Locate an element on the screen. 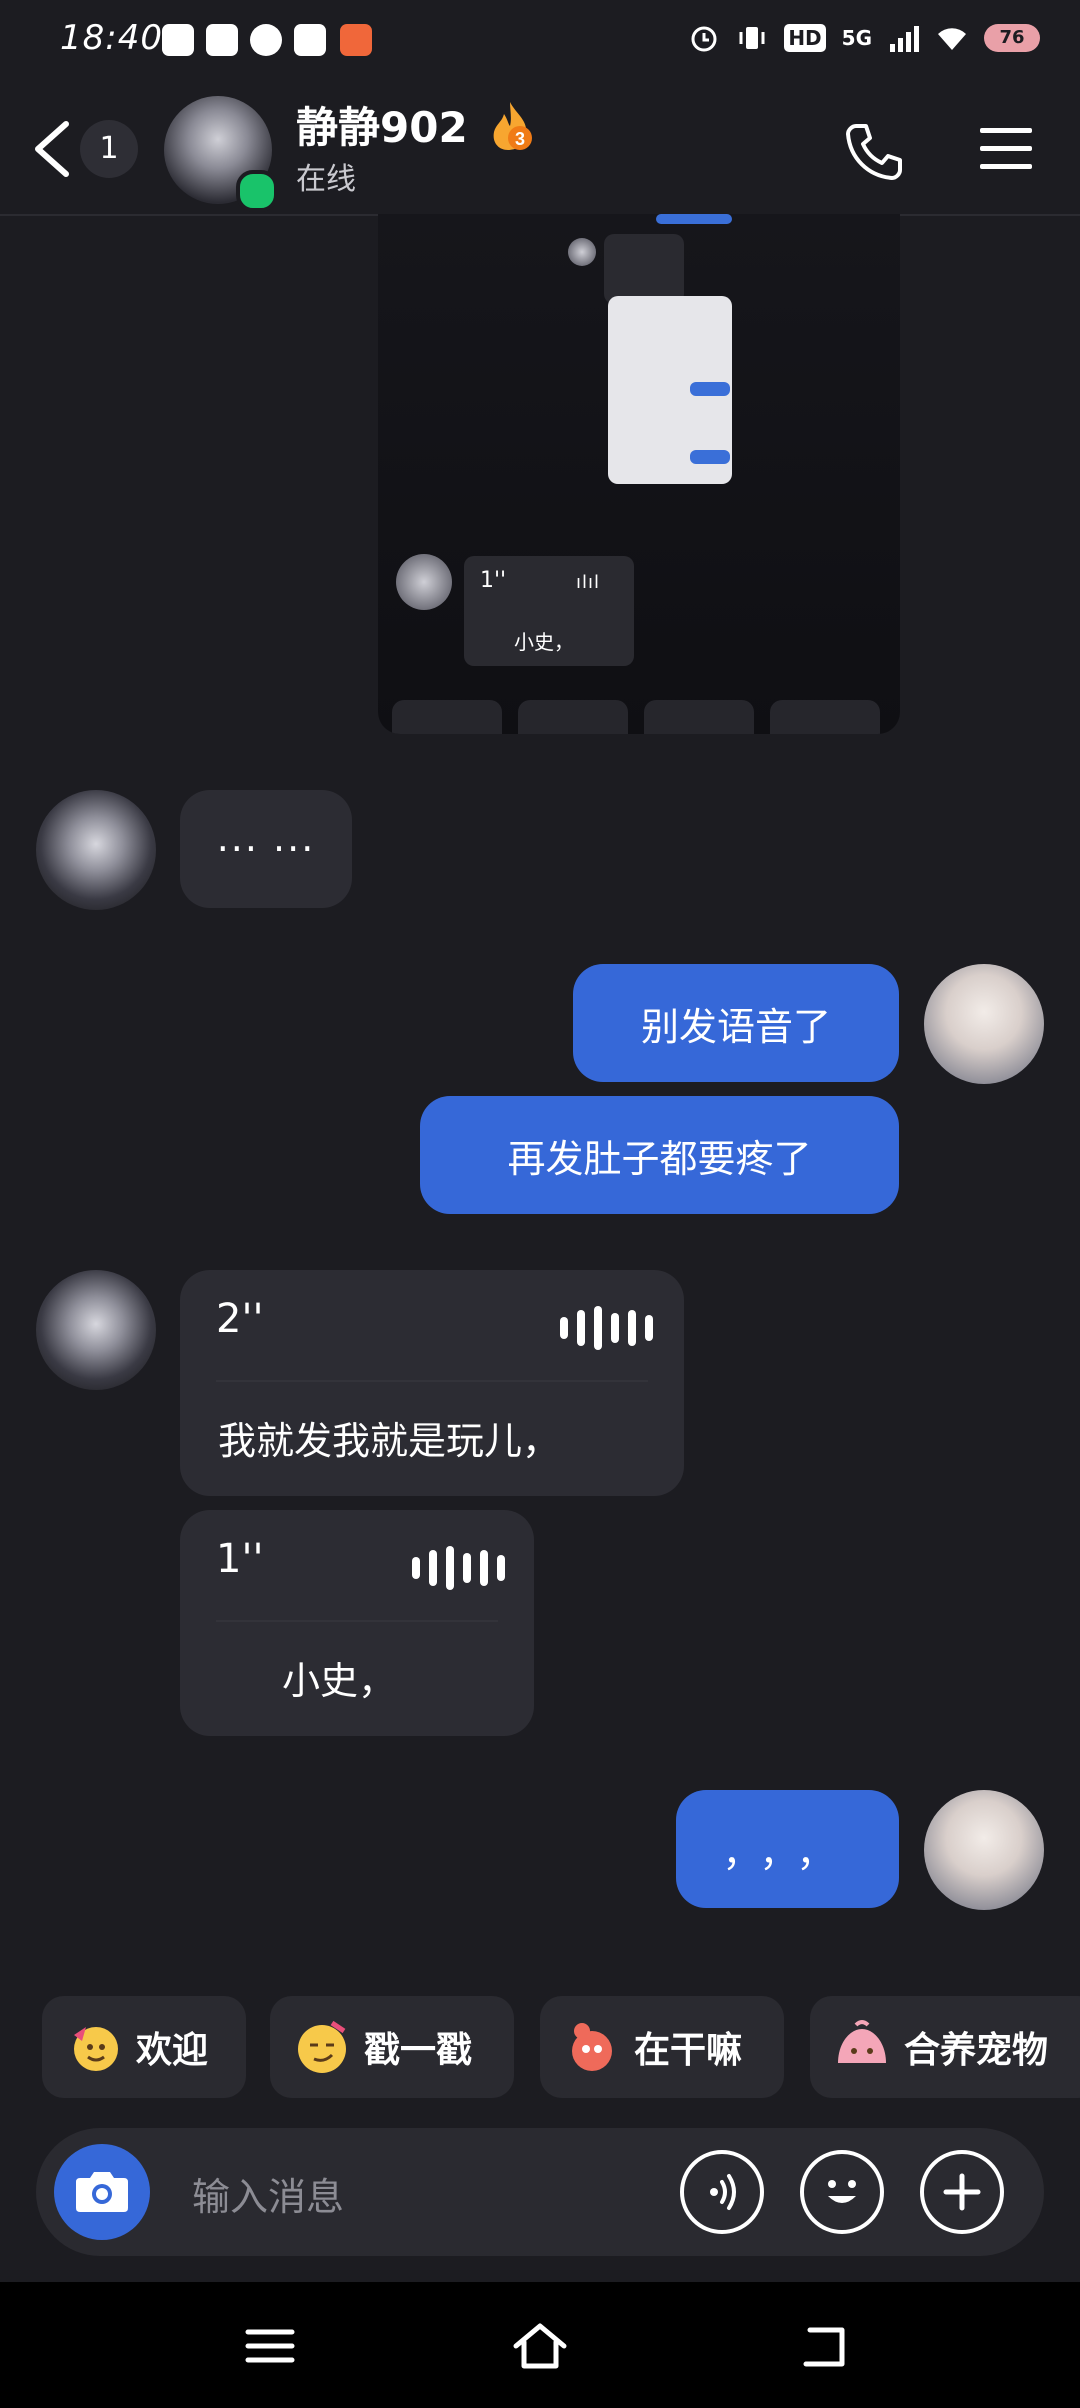  quick-reply-poke: 戳一戳 is located at coordinates (392, 2047).